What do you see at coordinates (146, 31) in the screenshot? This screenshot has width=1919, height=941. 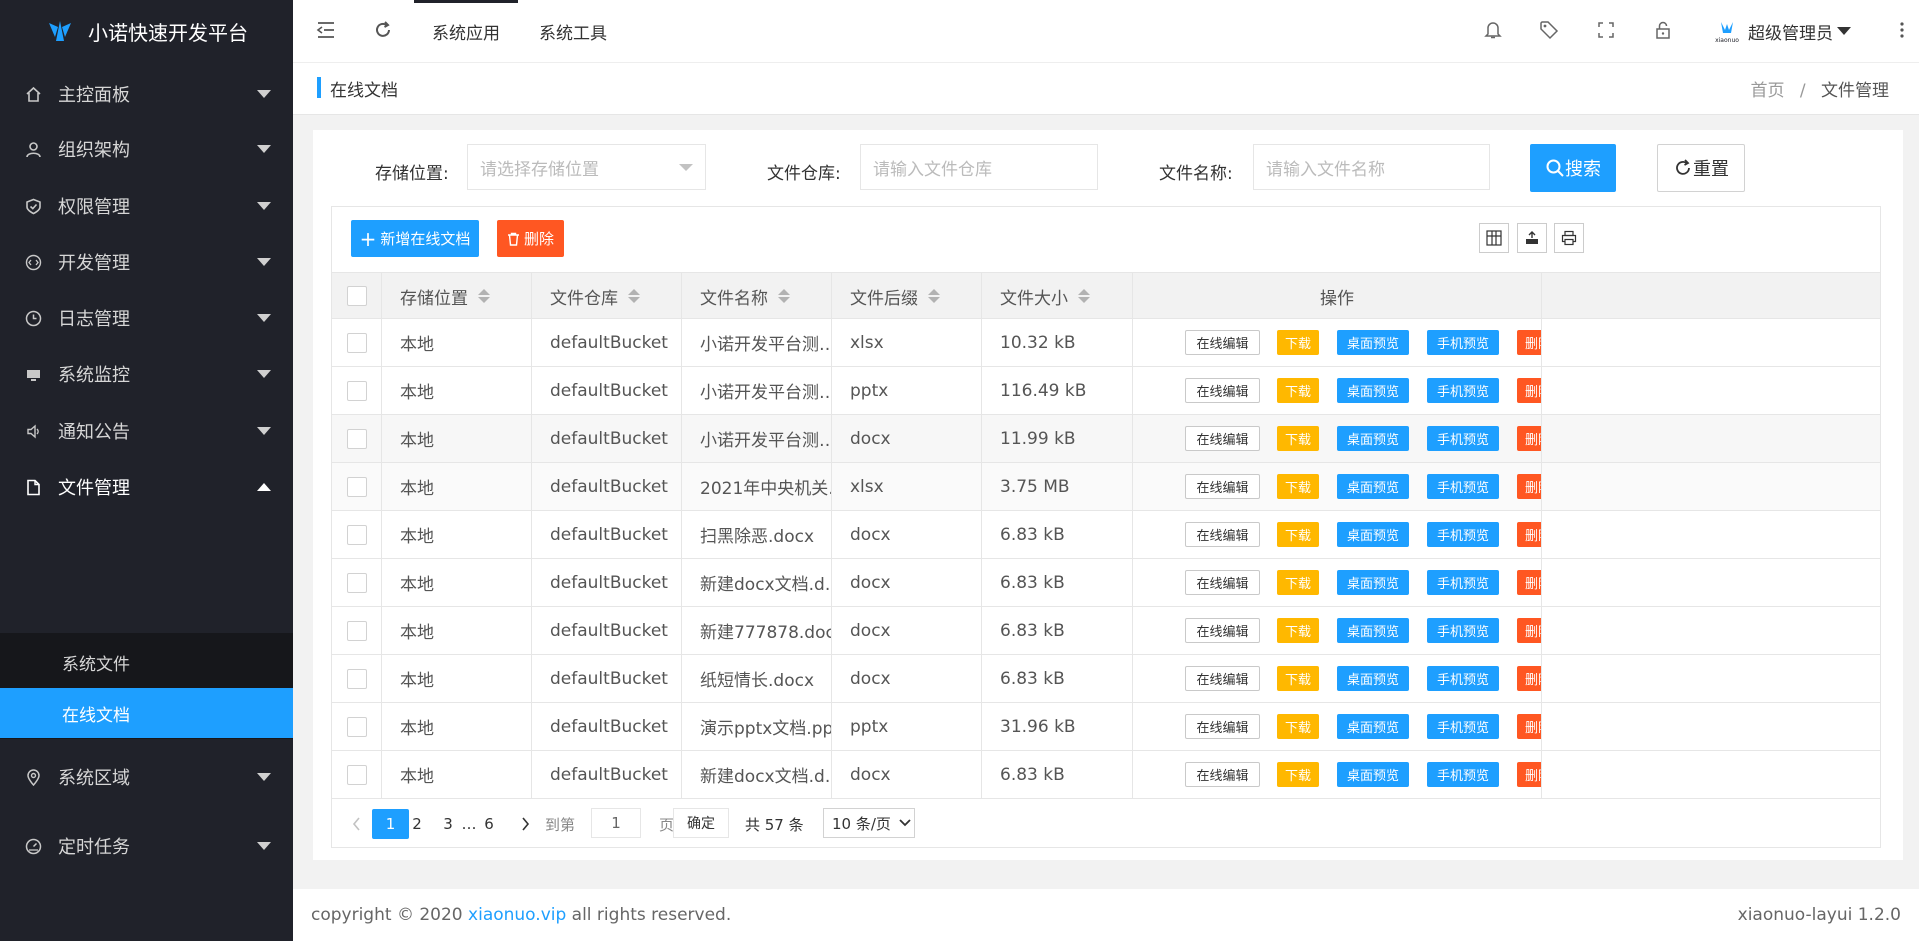 I see `app-logo: 小诺快速开发平台` at bounding box center [146, 31].